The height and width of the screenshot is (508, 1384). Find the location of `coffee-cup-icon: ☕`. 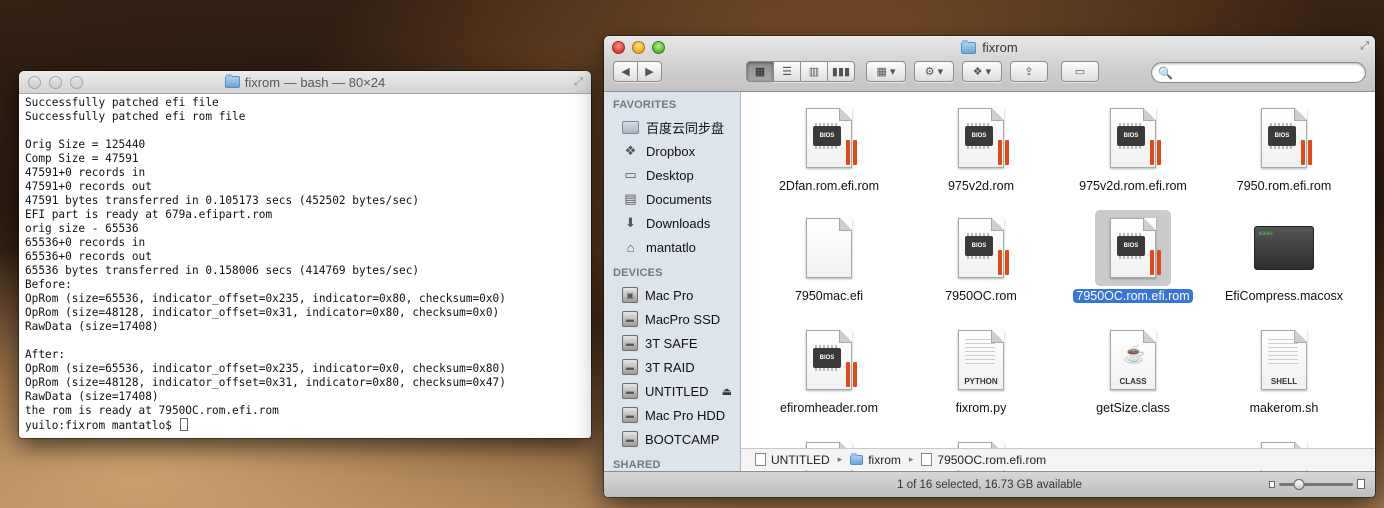

coffee-cup-icon: ☕ is located at coordinates (1134, 354).